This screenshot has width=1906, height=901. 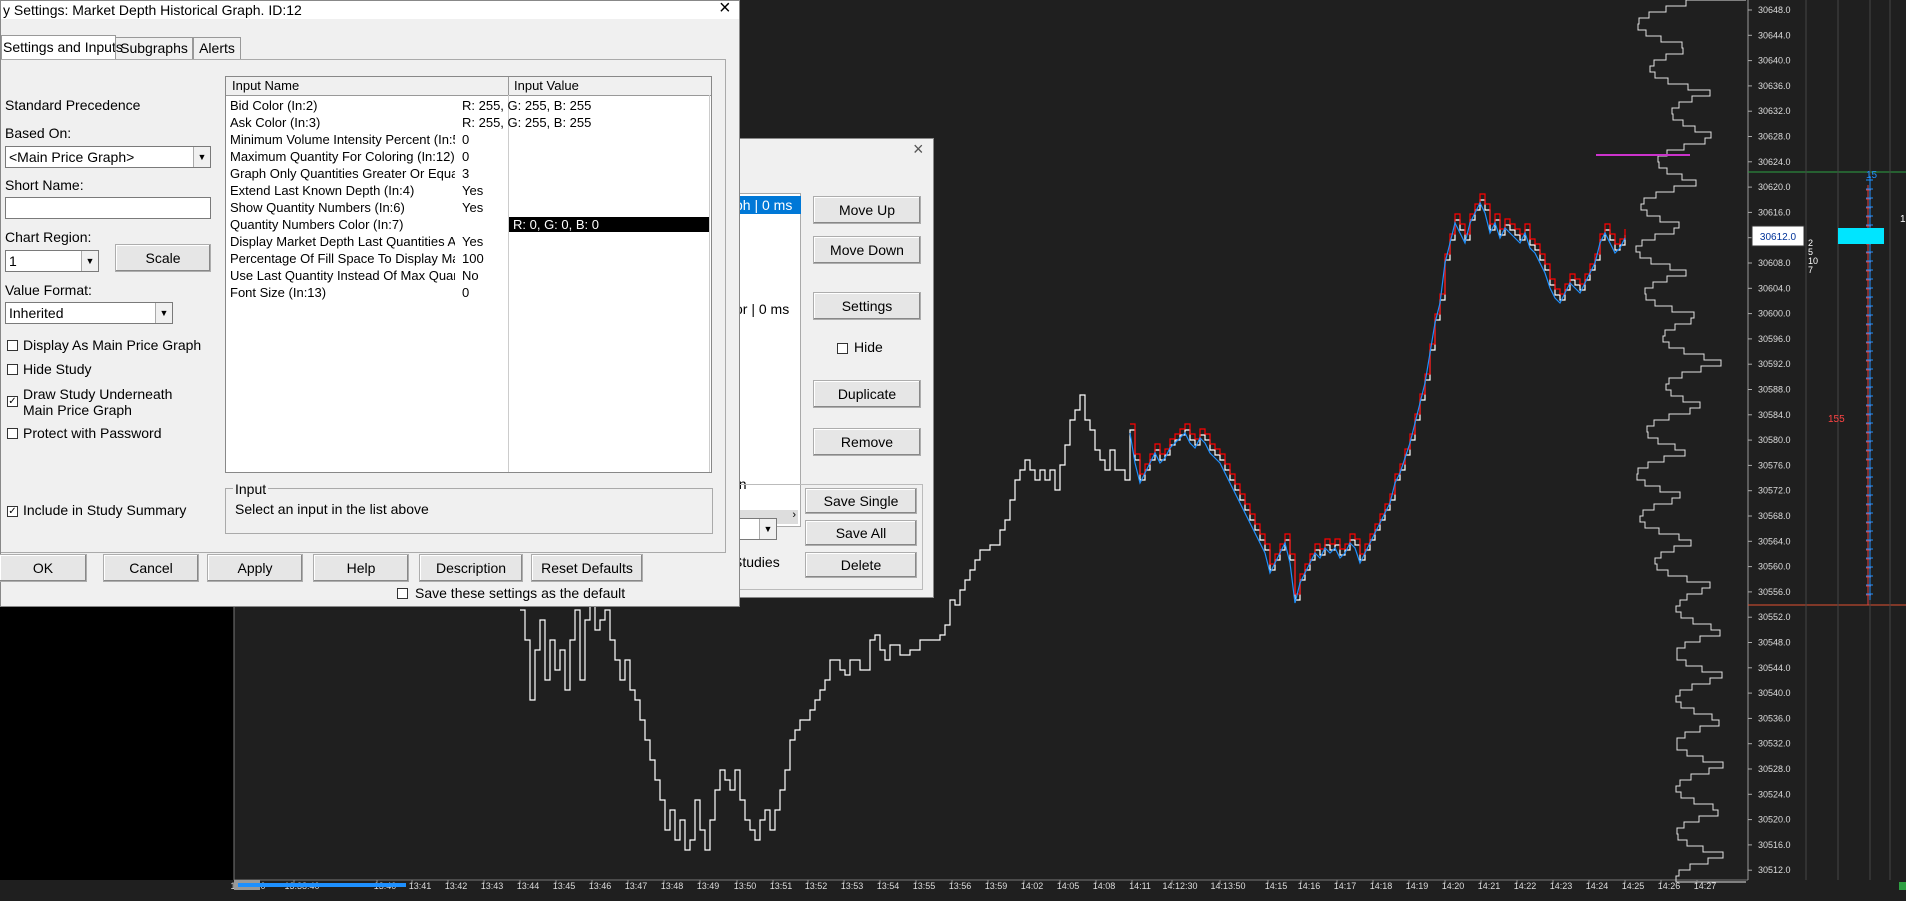 I want to click on include-summary-checkbox: ✓, so click(x=12, y=511).